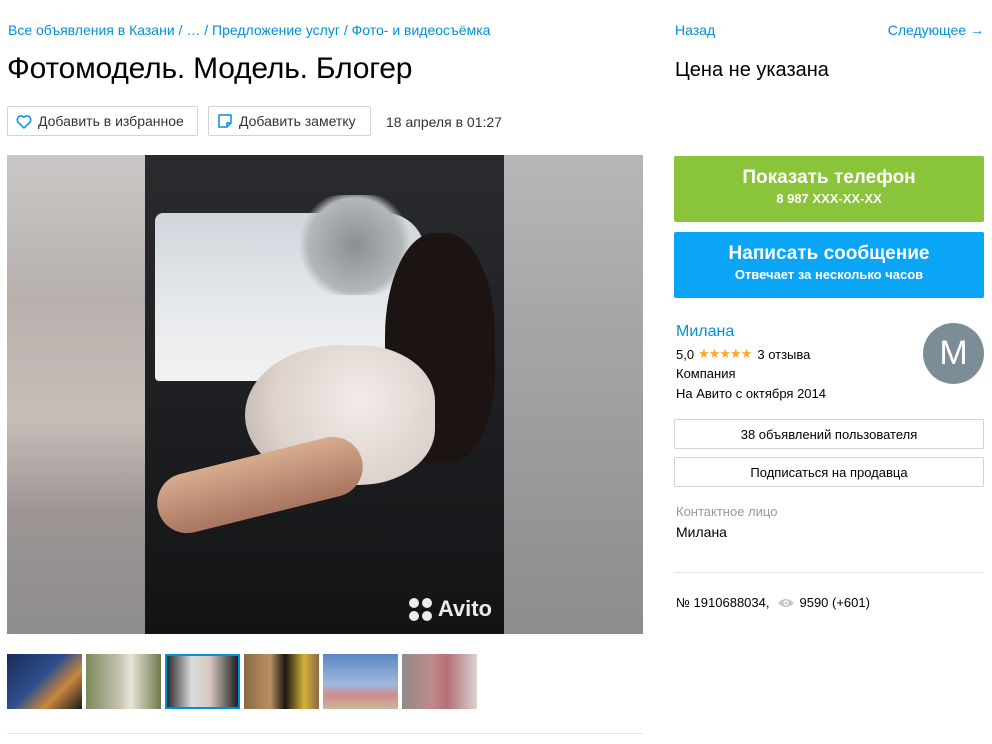  What do you see at coordinates (24, 121) in the screenshot?
I see `heart-icon` at bounding box center [24, 121].